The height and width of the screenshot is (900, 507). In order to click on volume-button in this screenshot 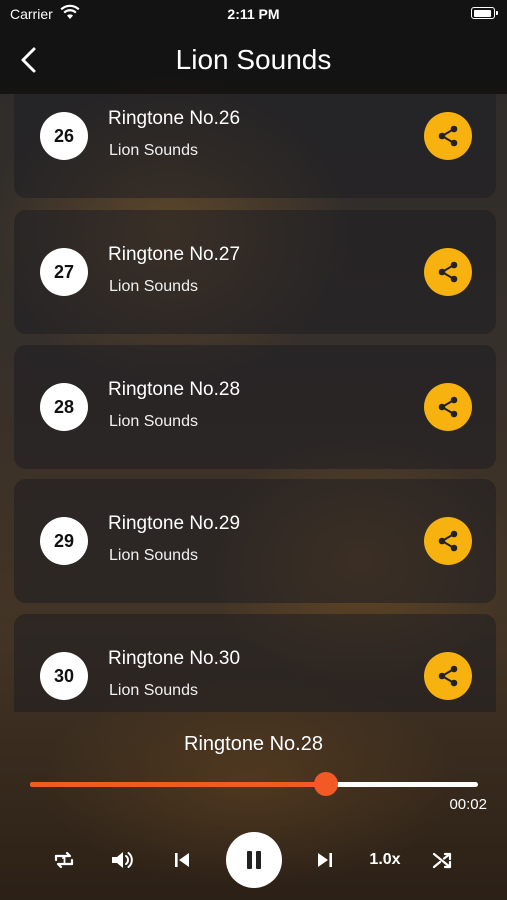, I will do `click(122, 860)`.